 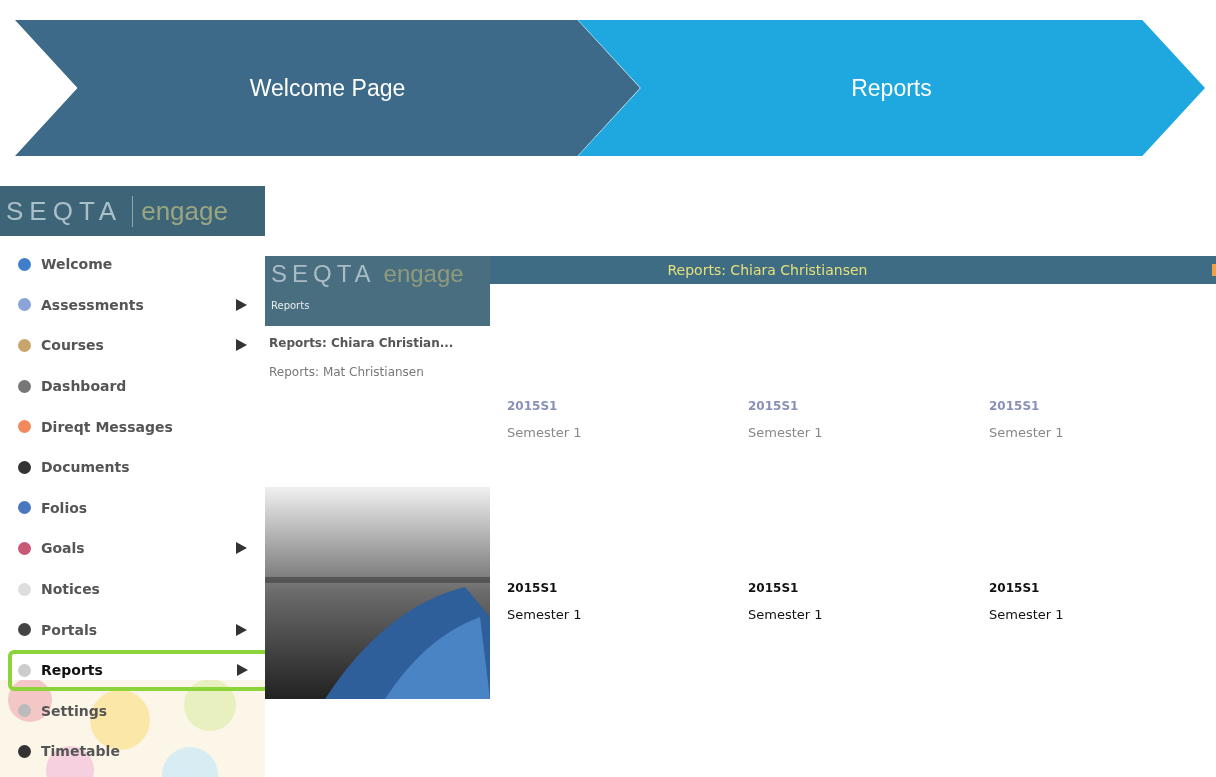 I want to click on menu-item: Courses, so click(x=132, y=345).